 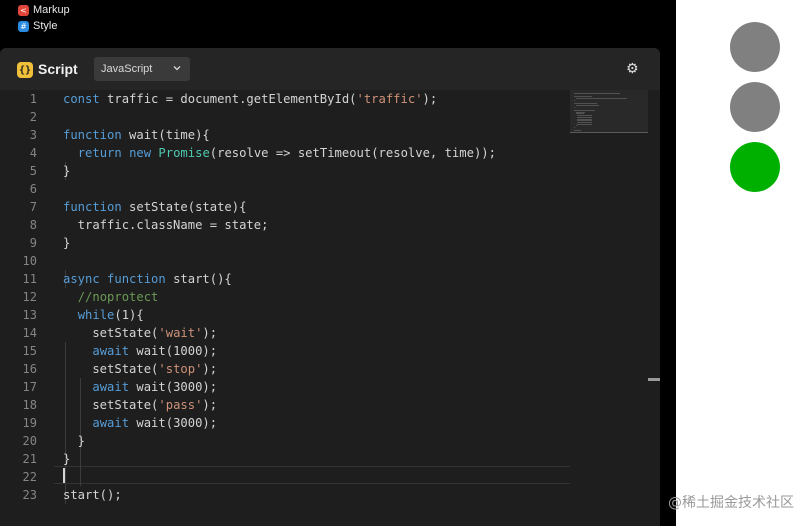 What do you see at coordinates (633, 69) in the screenshot?
I see `gear-icon: ⚙` at bounding box center [633, 69].